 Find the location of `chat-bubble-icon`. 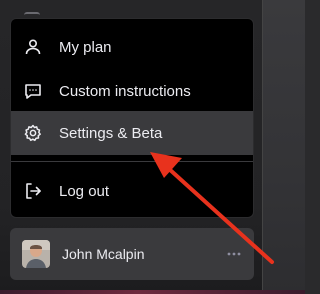

chat-bubble-icon is located at coordinates (33, 91).